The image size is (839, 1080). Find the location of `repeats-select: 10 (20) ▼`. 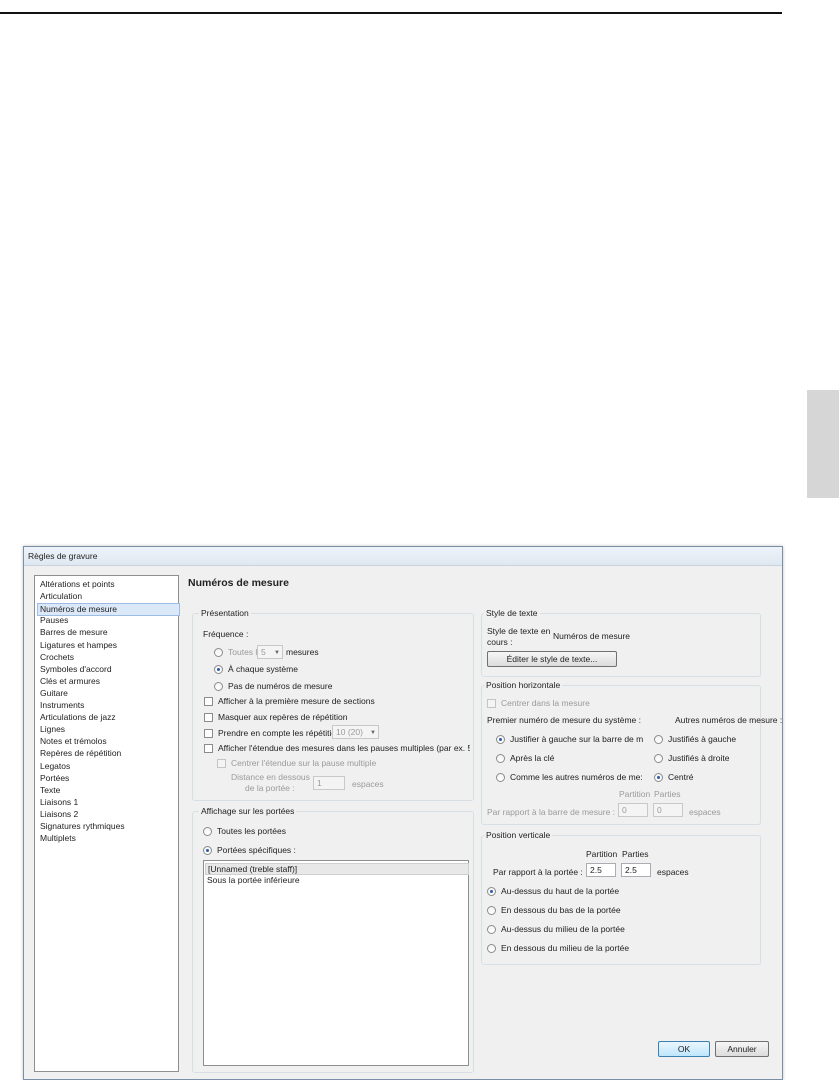

repeats-select: 10 (20) ▼ is located at coordinates (355, 732).